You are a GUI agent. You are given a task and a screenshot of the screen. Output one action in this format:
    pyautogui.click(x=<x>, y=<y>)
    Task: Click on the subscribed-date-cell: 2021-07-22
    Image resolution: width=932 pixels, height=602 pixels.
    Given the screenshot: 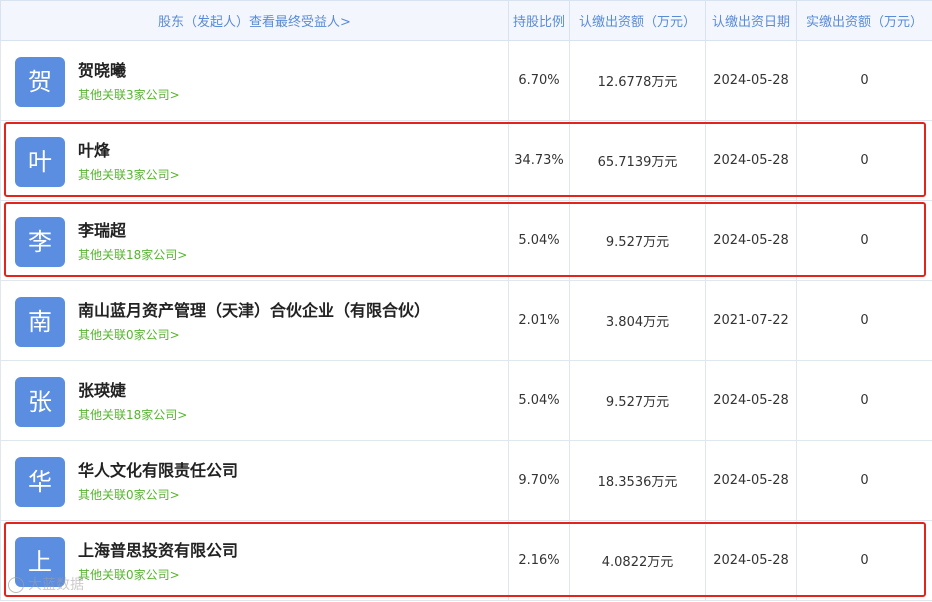 What is the action you would take?
    pyautogui.click(x=751, y=320)
    